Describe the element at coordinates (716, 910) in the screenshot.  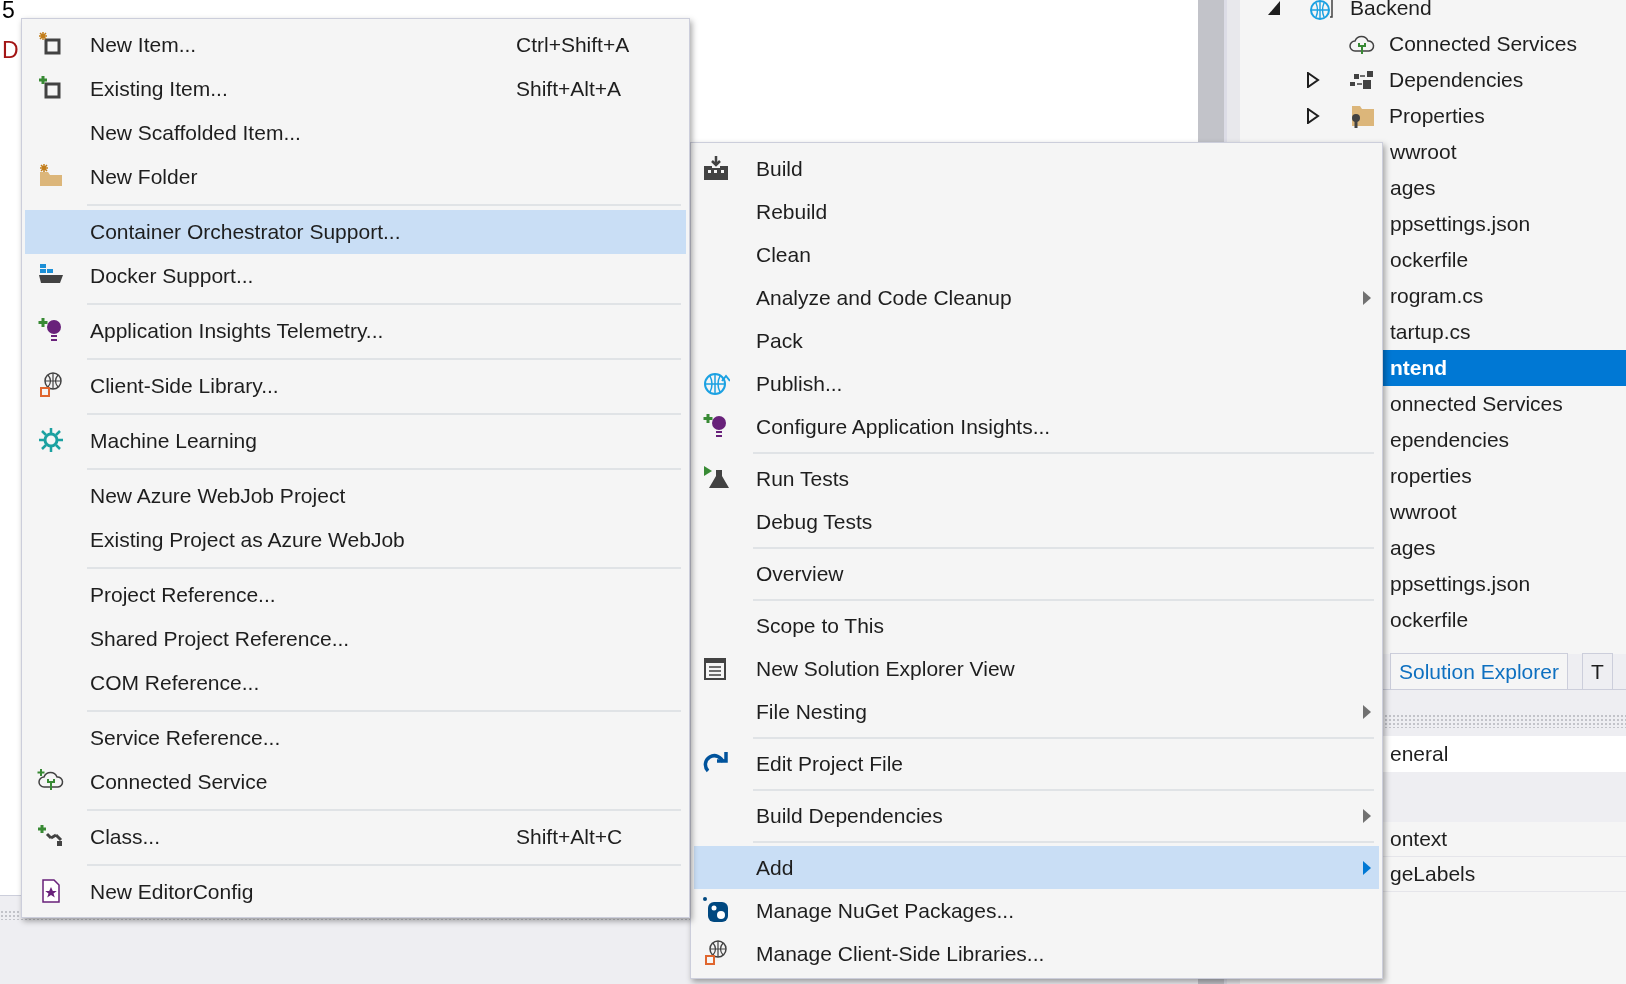
I see `nuget-icon` at that location.